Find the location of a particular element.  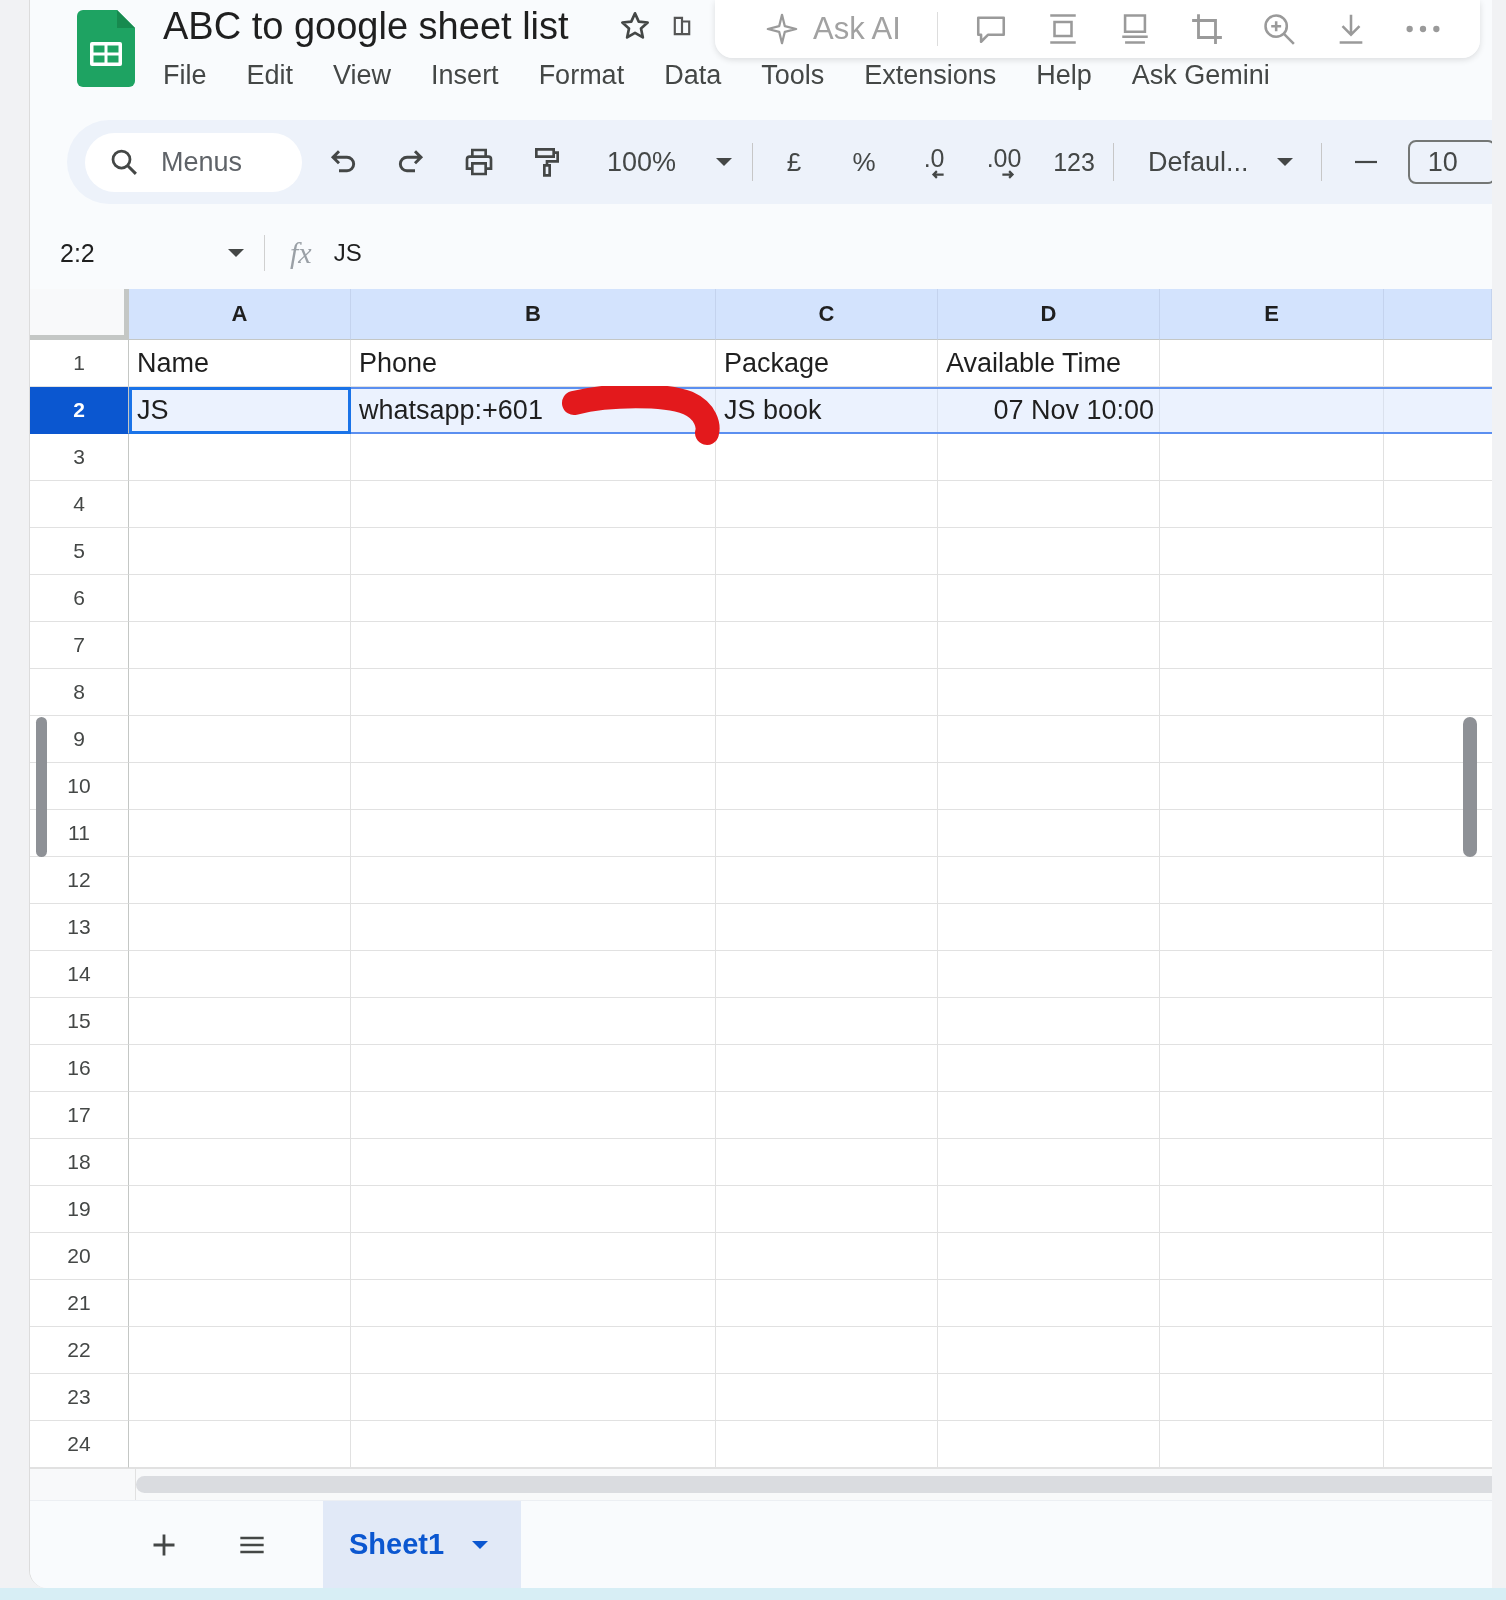

table-cell: Name is located at coordinates (240, 363).